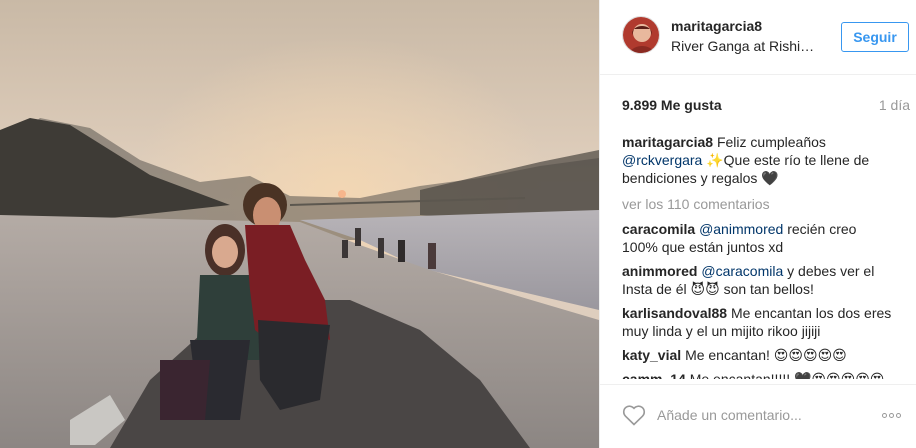 The image size is (916, 448). What do you see at coordinates (674, 313) in the screenshot?
I see `comment-username: karlisandoval88` at bounding box center [674, 313].